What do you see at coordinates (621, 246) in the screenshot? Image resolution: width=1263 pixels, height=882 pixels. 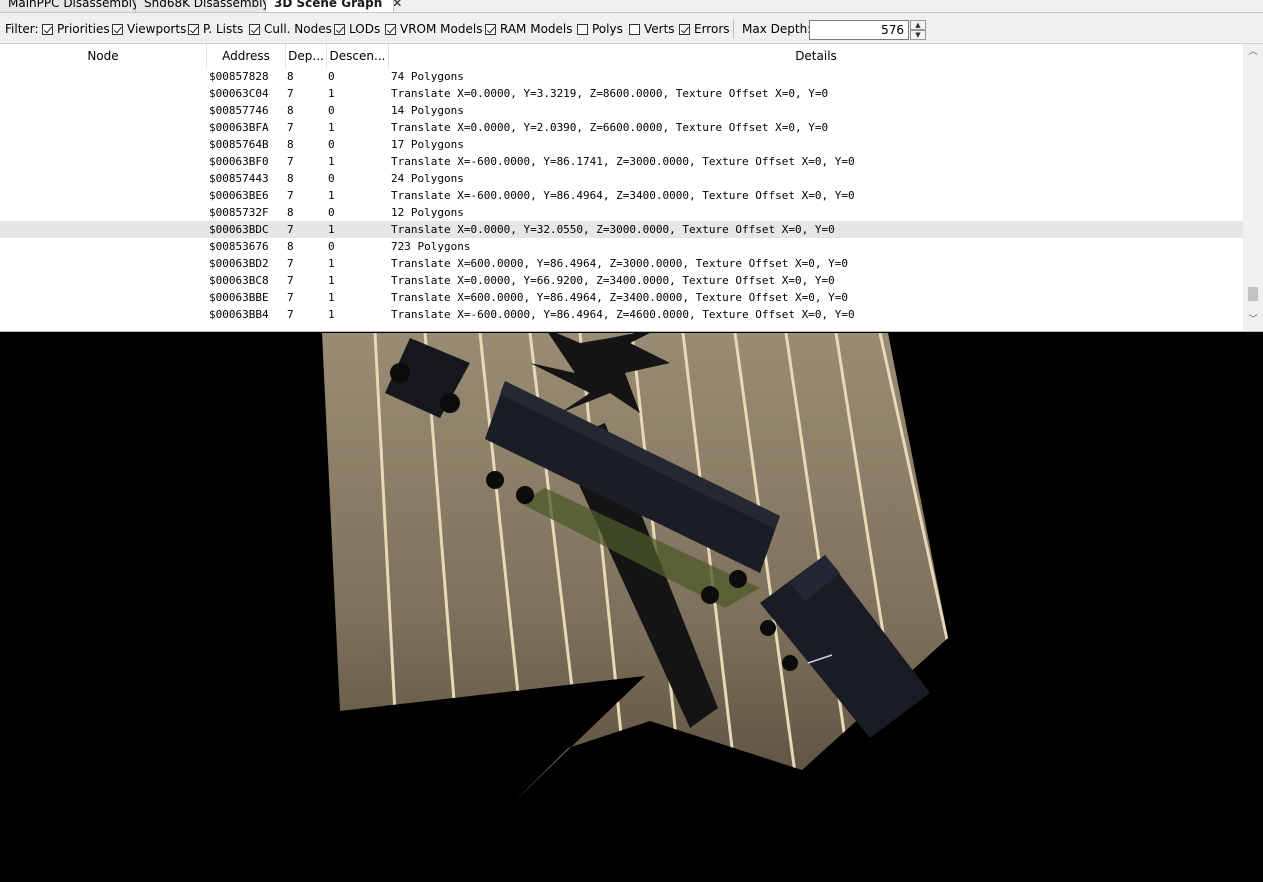 I see `tree-row: Model (VROM)$0085367680723 Polygons` at bounding box center [621, 246].